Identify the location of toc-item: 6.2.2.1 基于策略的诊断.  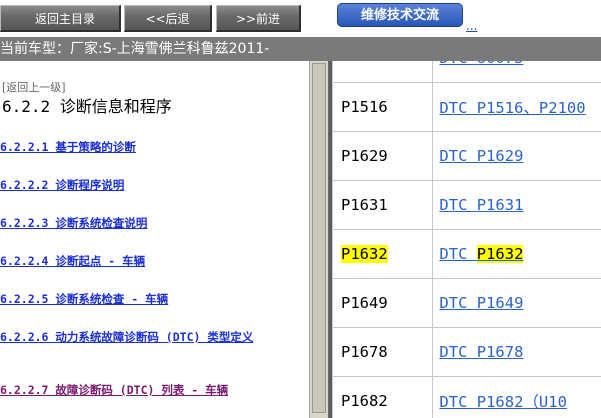
(147, 147).